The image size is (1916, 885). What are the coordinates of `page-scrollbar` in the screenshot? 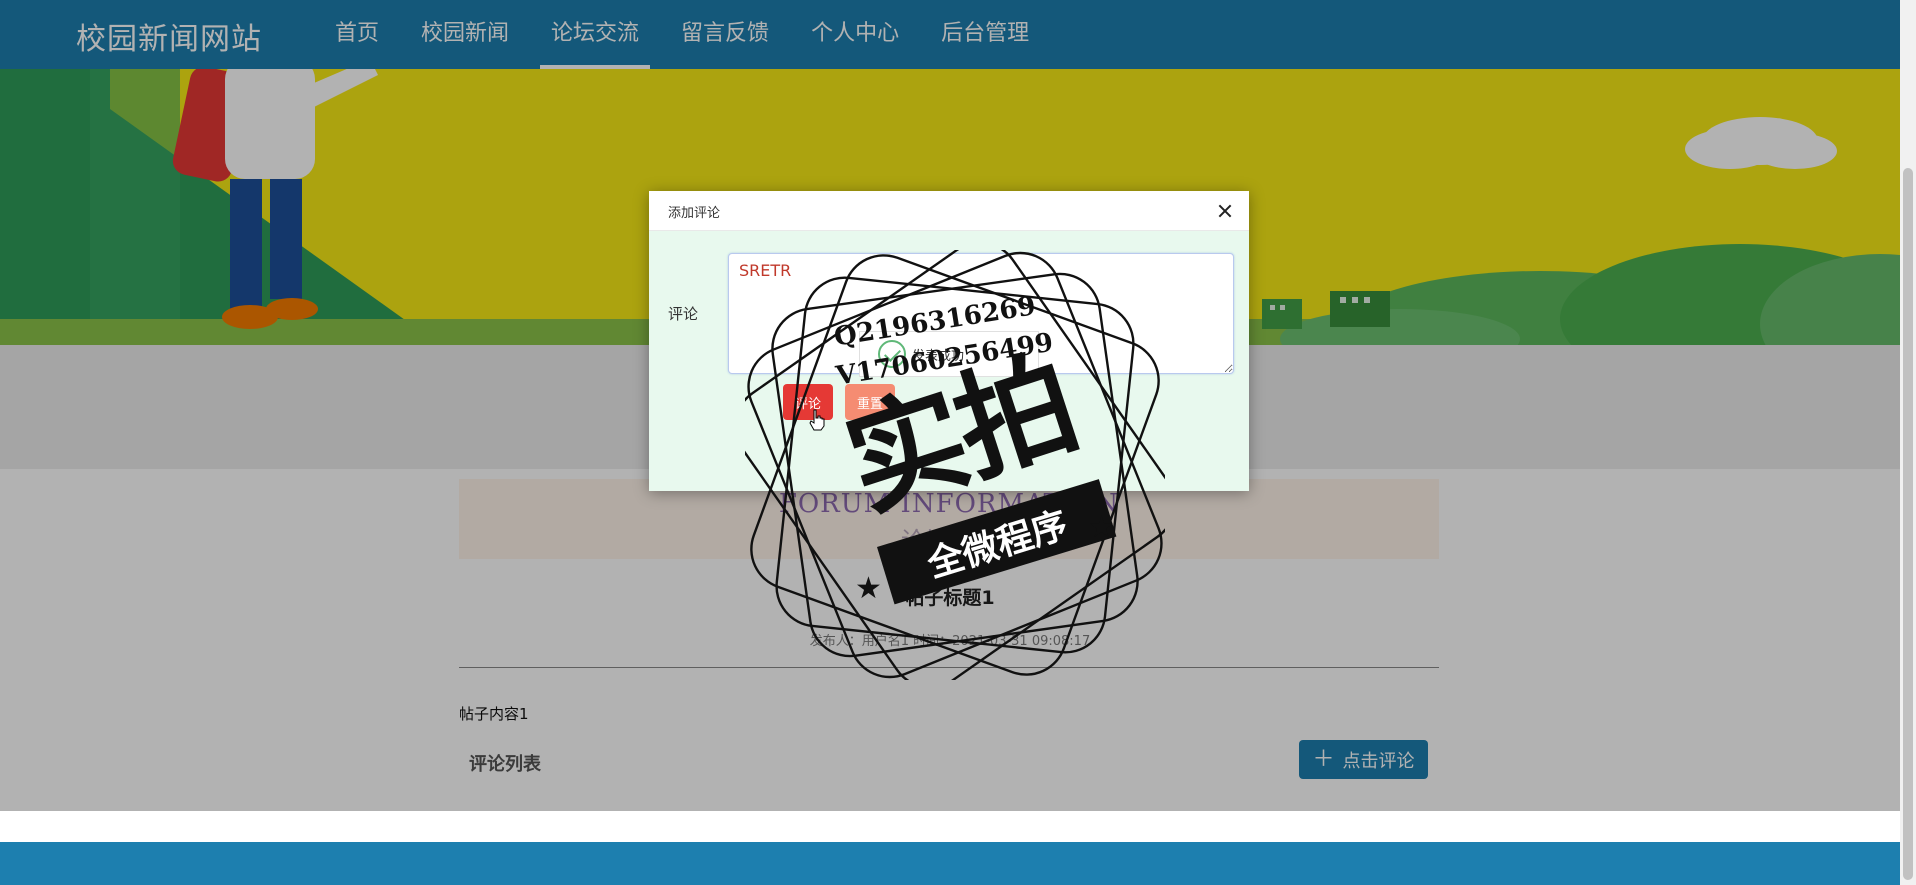 It's located at (1908, 442).